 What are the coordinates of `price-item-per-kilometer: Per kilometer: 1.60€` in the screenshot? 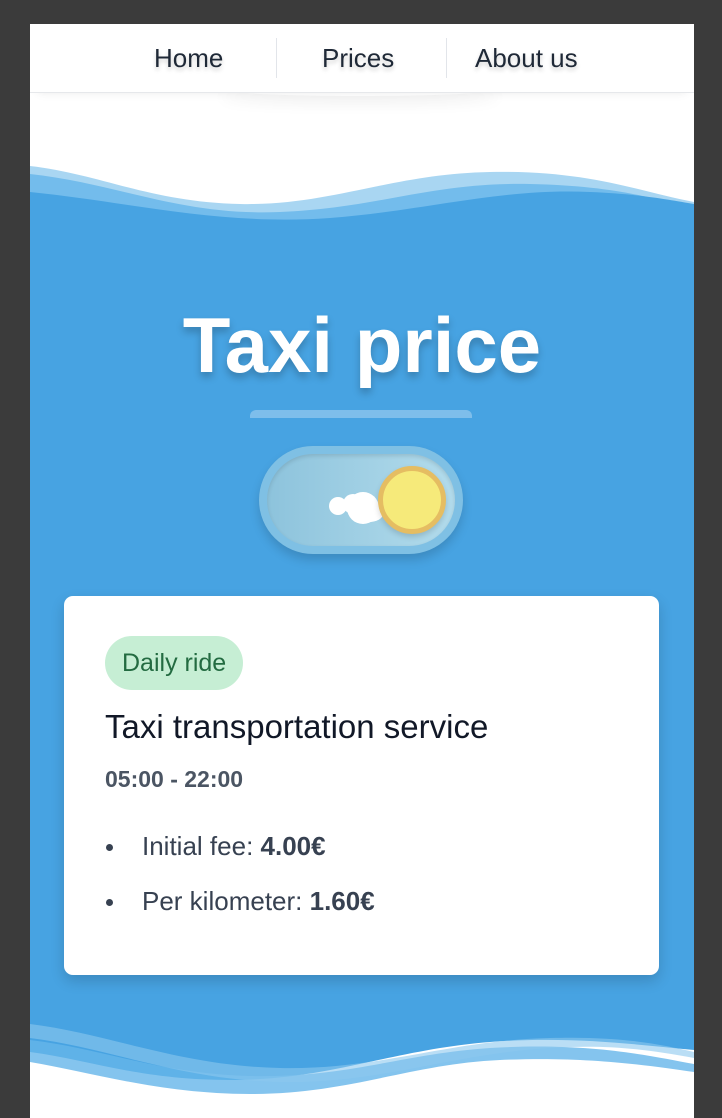 It's located at (240, 908).